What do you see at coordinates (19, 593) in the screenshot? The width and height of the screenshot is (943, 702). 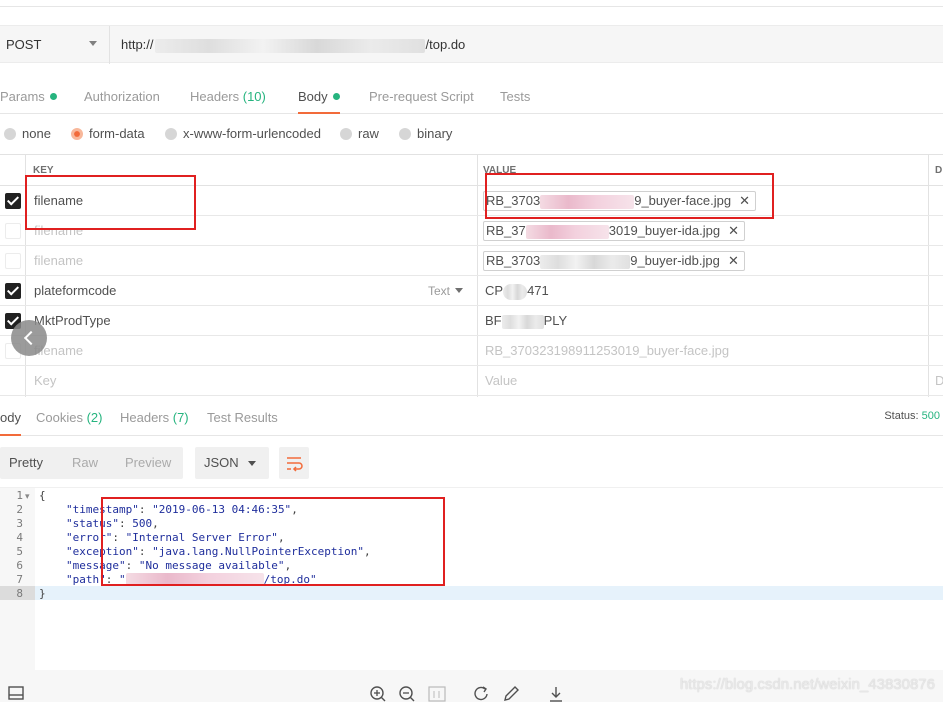 I see `line-number: 8` at bounding box center [19, 593].